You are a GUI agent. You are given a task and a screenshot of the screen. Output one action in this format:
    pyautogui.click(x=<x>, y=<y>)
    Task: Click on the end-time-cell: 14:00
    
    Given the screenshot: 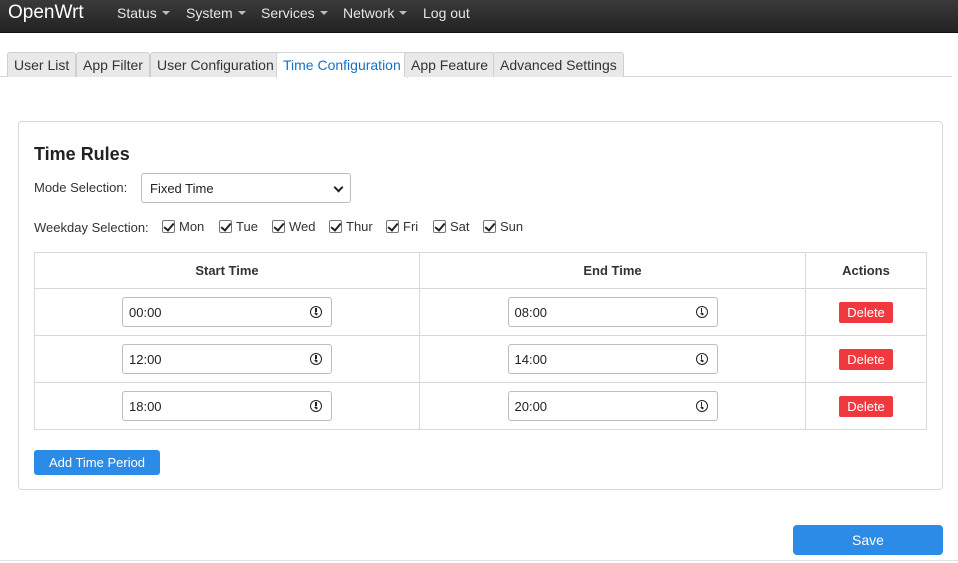 What is the action you would take?
    pyautogui.click(x=612, y=359)
    